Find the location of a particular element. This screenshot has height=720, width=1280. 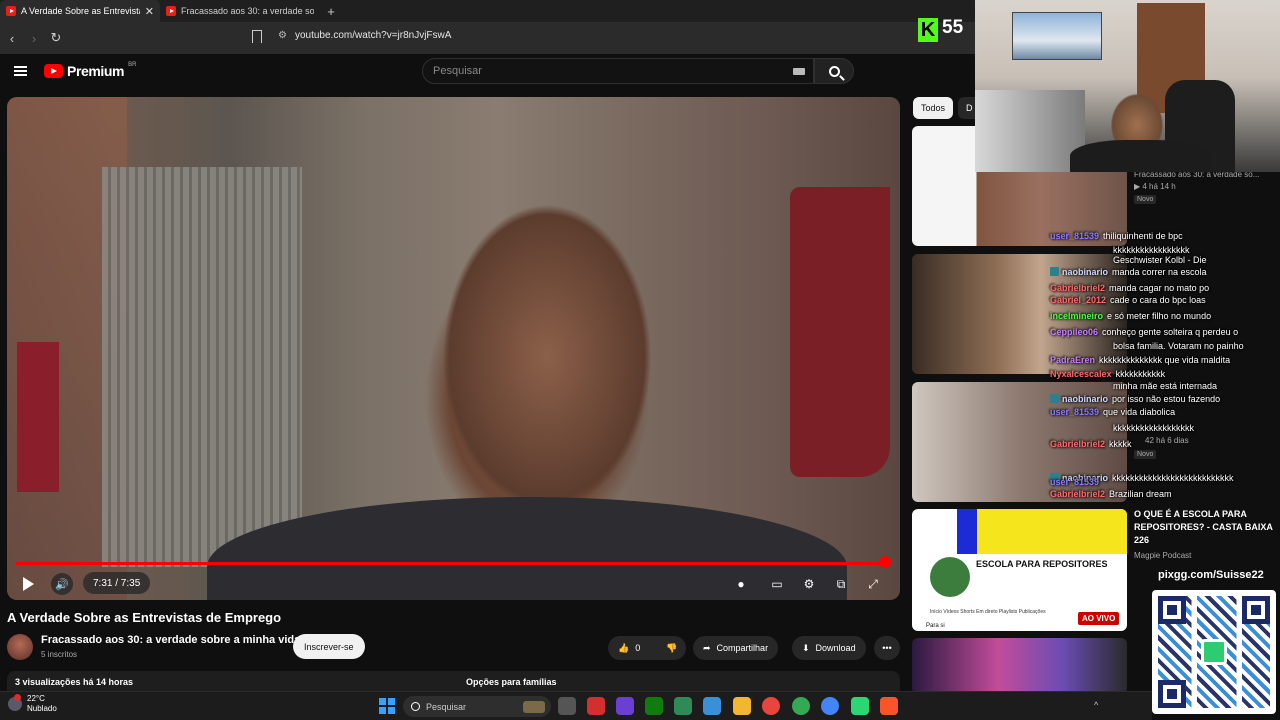

chat-message: minha mãe está internada is located at coordinates (1165, 386).